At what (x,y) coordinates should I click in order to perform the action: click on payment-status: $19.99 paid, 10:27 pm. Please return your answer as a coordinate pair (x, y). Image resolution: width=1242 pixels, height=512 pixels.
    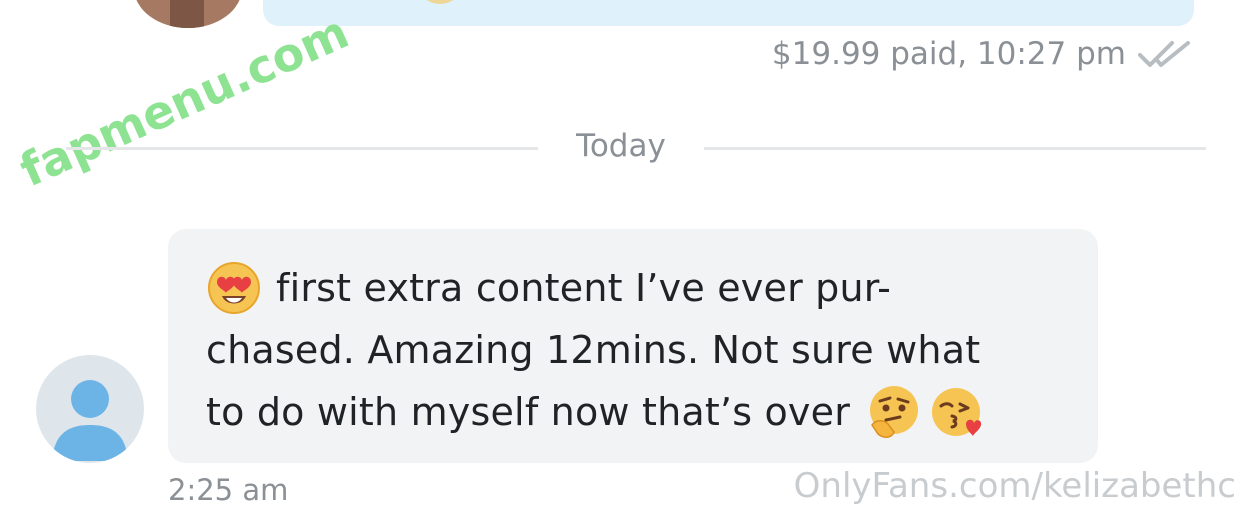
    Looking at the image, I should click on (982, 54).